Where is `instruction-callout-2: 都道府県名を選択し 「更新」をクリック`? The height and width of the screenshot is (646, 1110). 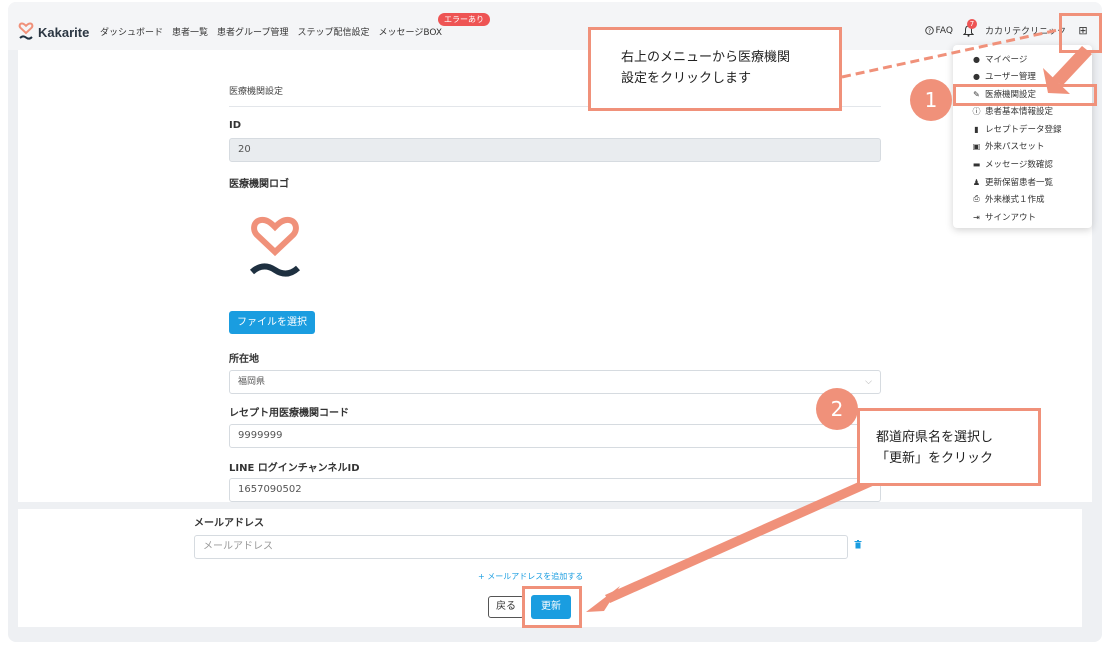
instruction-callout-2: 都道府県名を選択し 「更新」をクリック is located at coordinates (949, 447).